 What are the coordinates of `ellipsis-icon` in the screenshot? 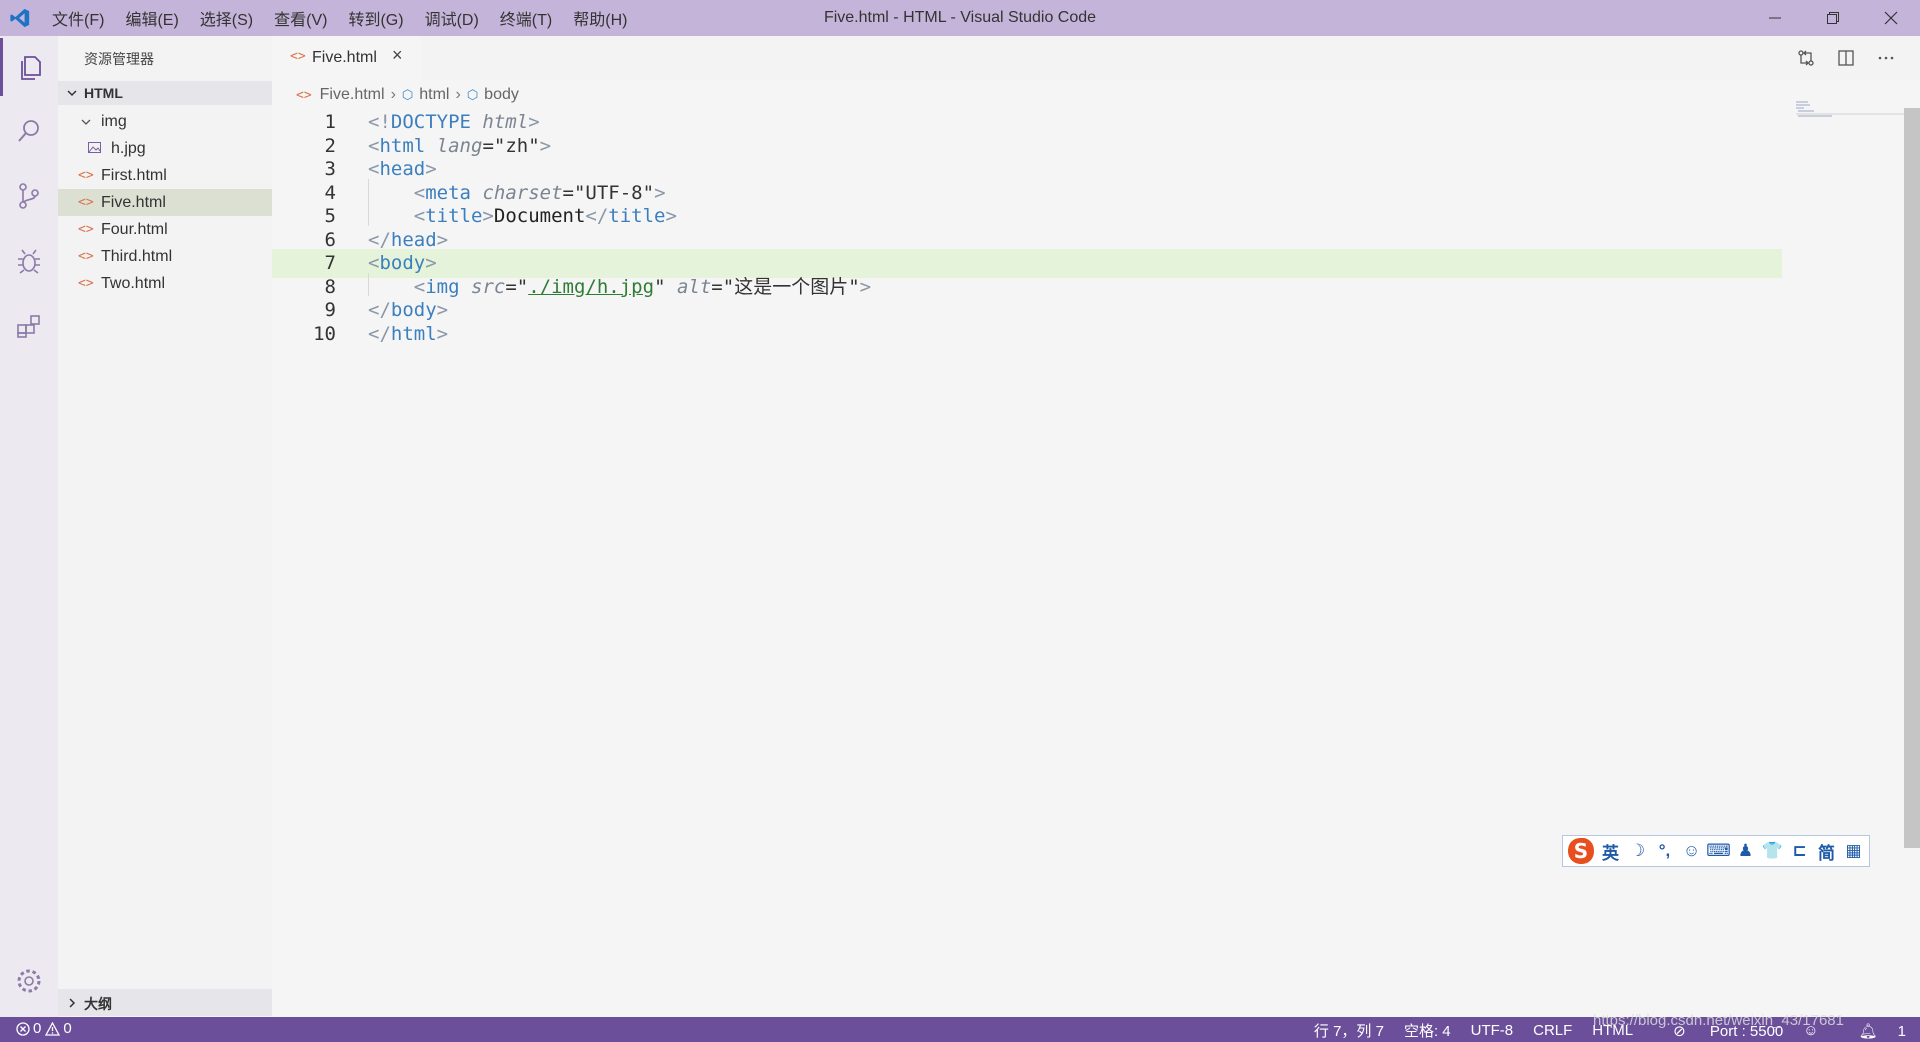 It's located at (1886, 58).